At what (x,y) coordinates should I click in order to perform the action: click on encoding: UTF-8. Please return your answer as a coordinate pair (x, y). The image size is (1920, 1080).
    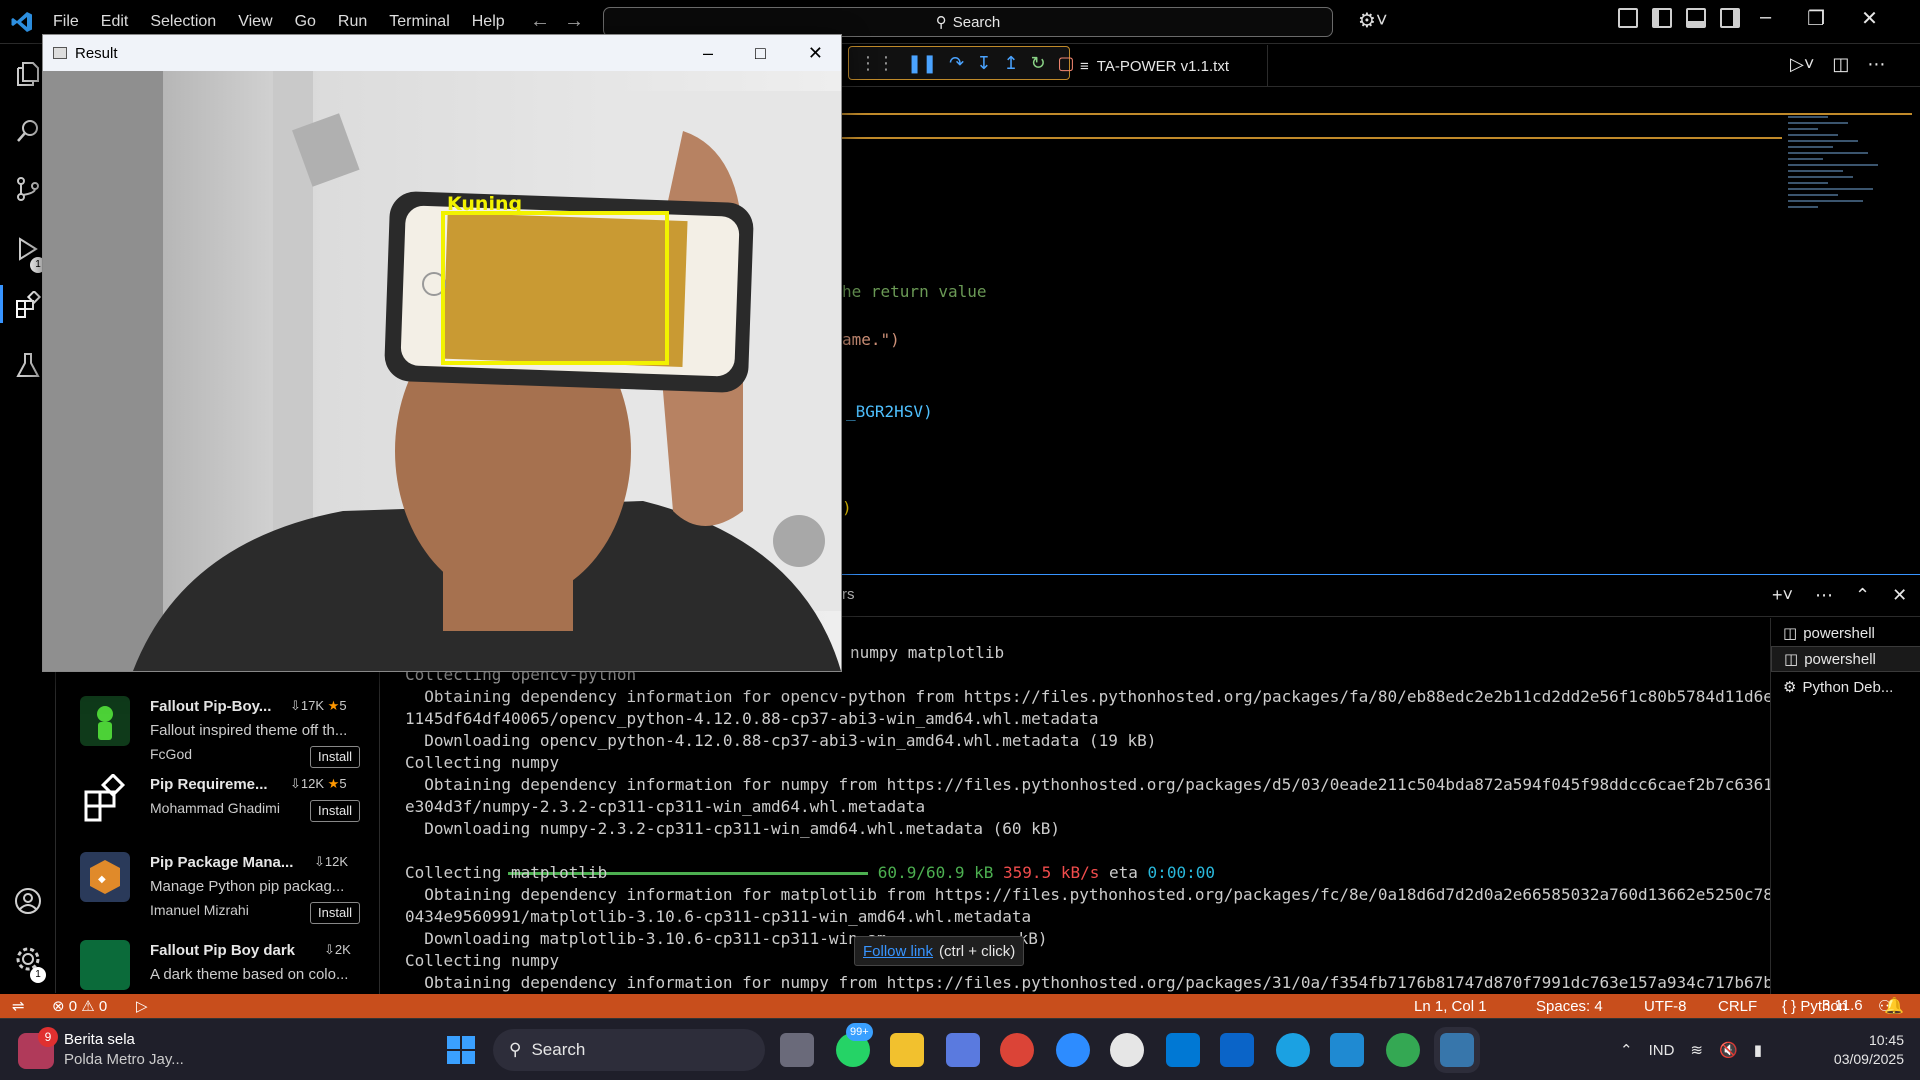
    Looking at the image, I should click on (1665, 1006).